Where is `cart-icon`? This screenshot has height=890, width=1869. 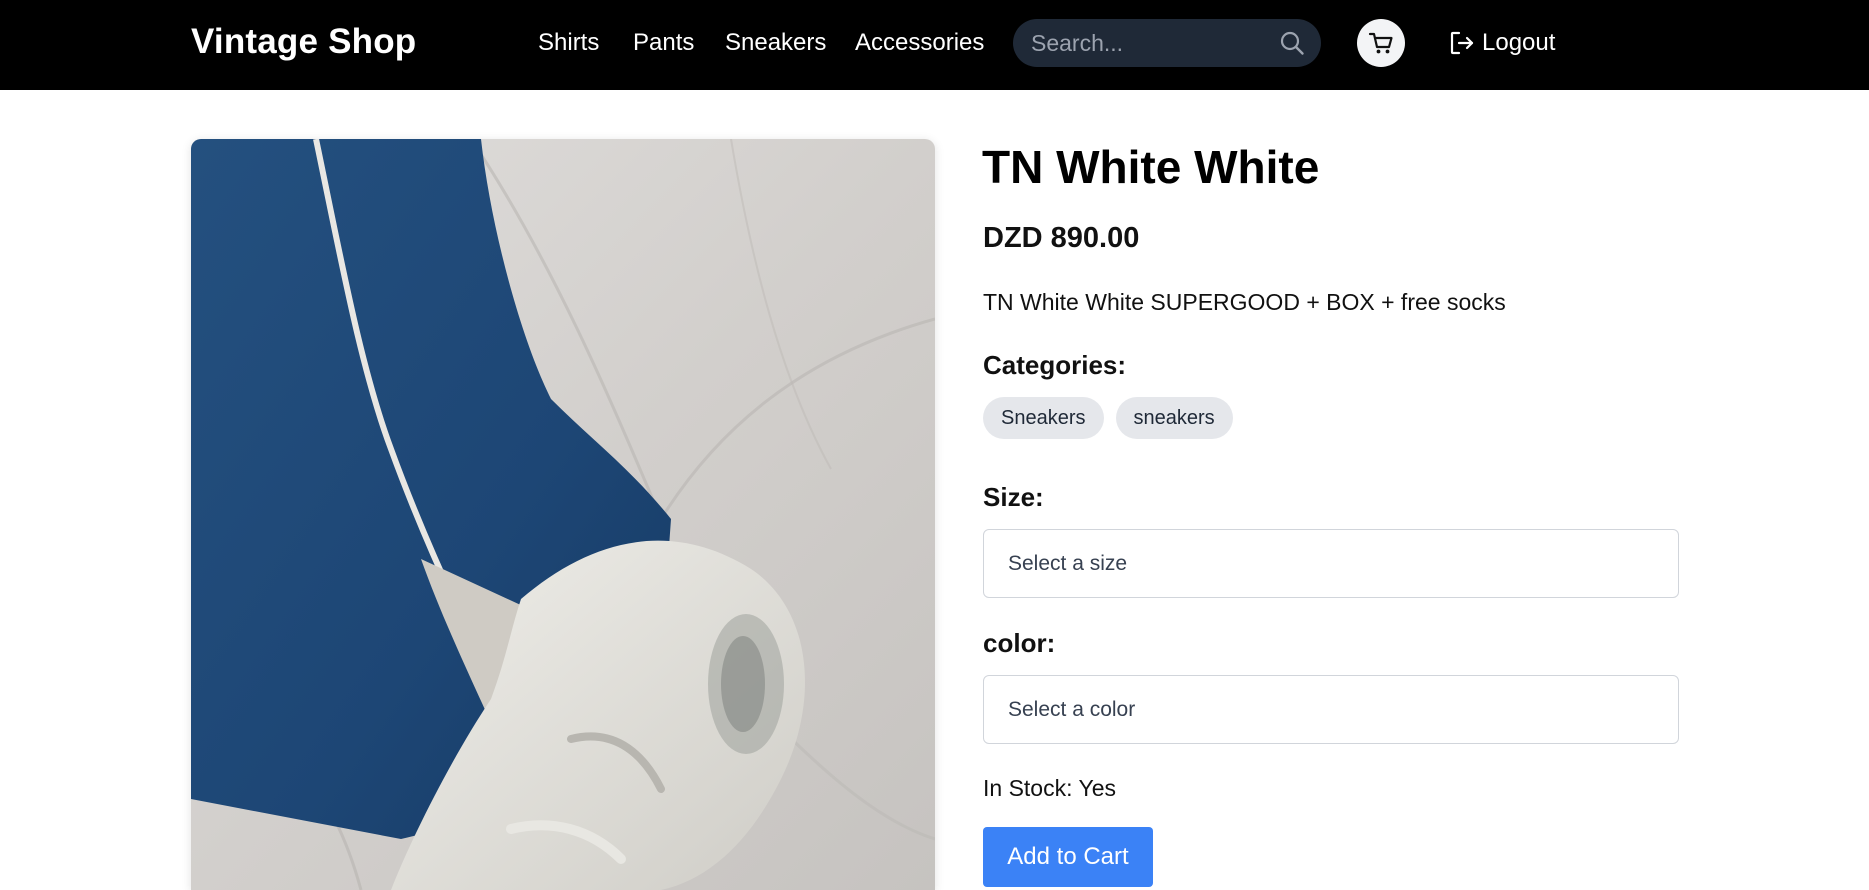 cart-icon is located at coordinates (1380, 43).